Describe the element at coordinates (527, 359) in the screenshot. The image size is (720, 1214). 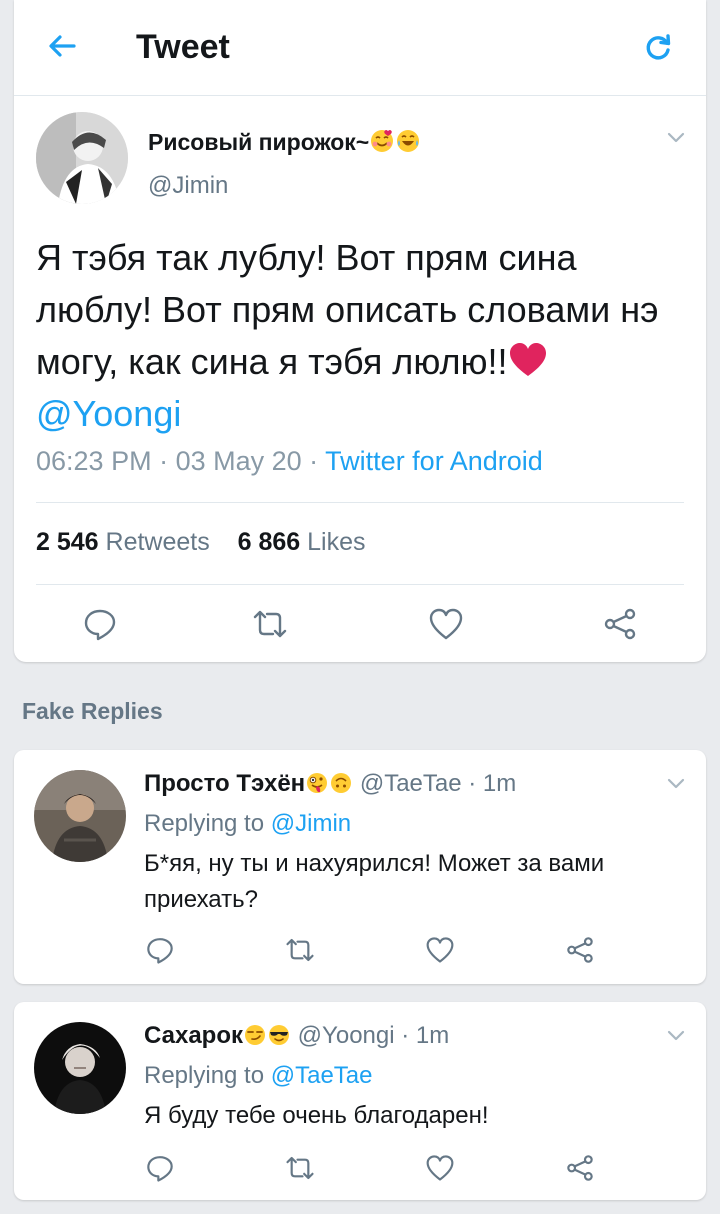
I see `red-heart-icon` at that location.